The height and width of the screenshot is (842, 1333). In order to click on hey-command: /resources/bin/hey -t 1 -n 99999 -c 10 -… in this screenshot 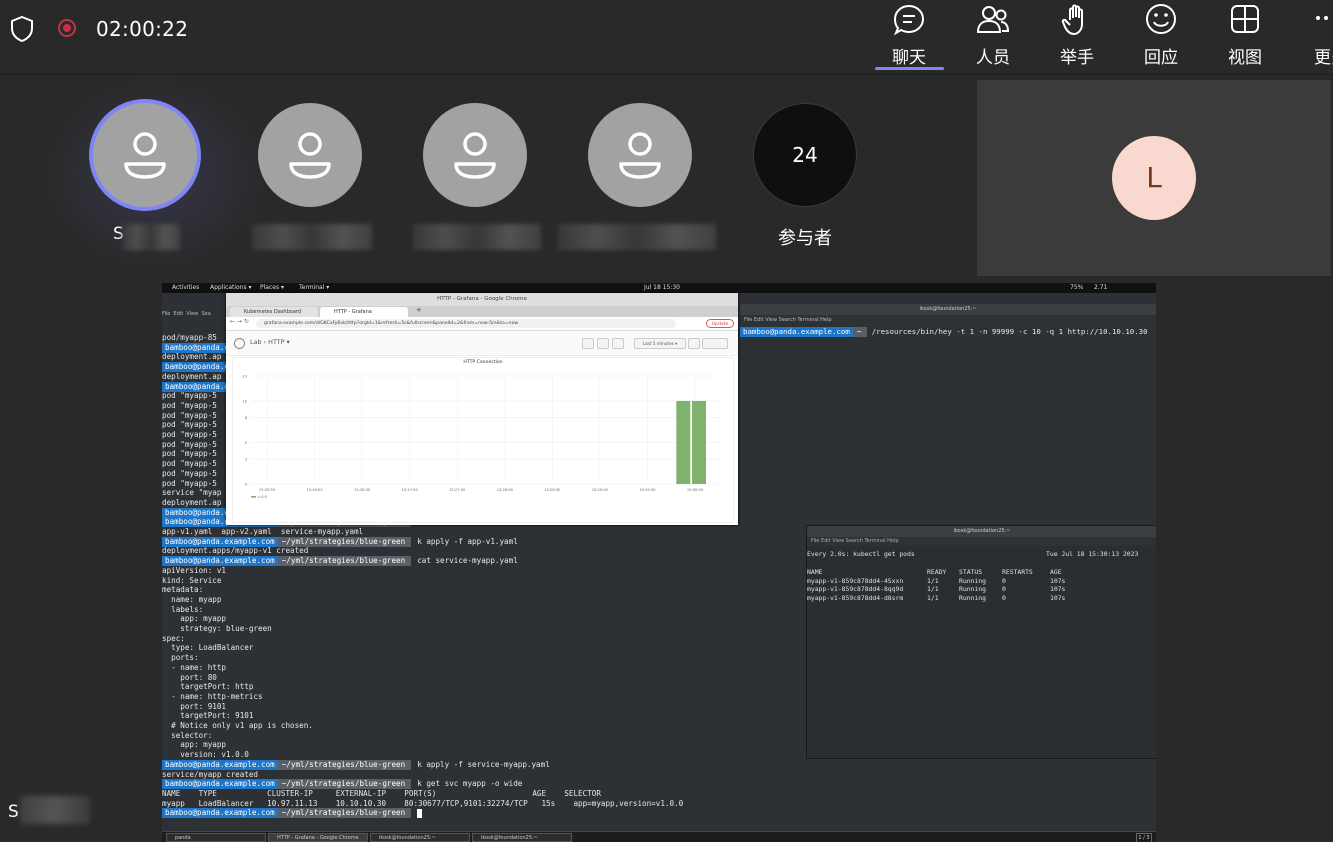, I will do `click(1009, 331)`.